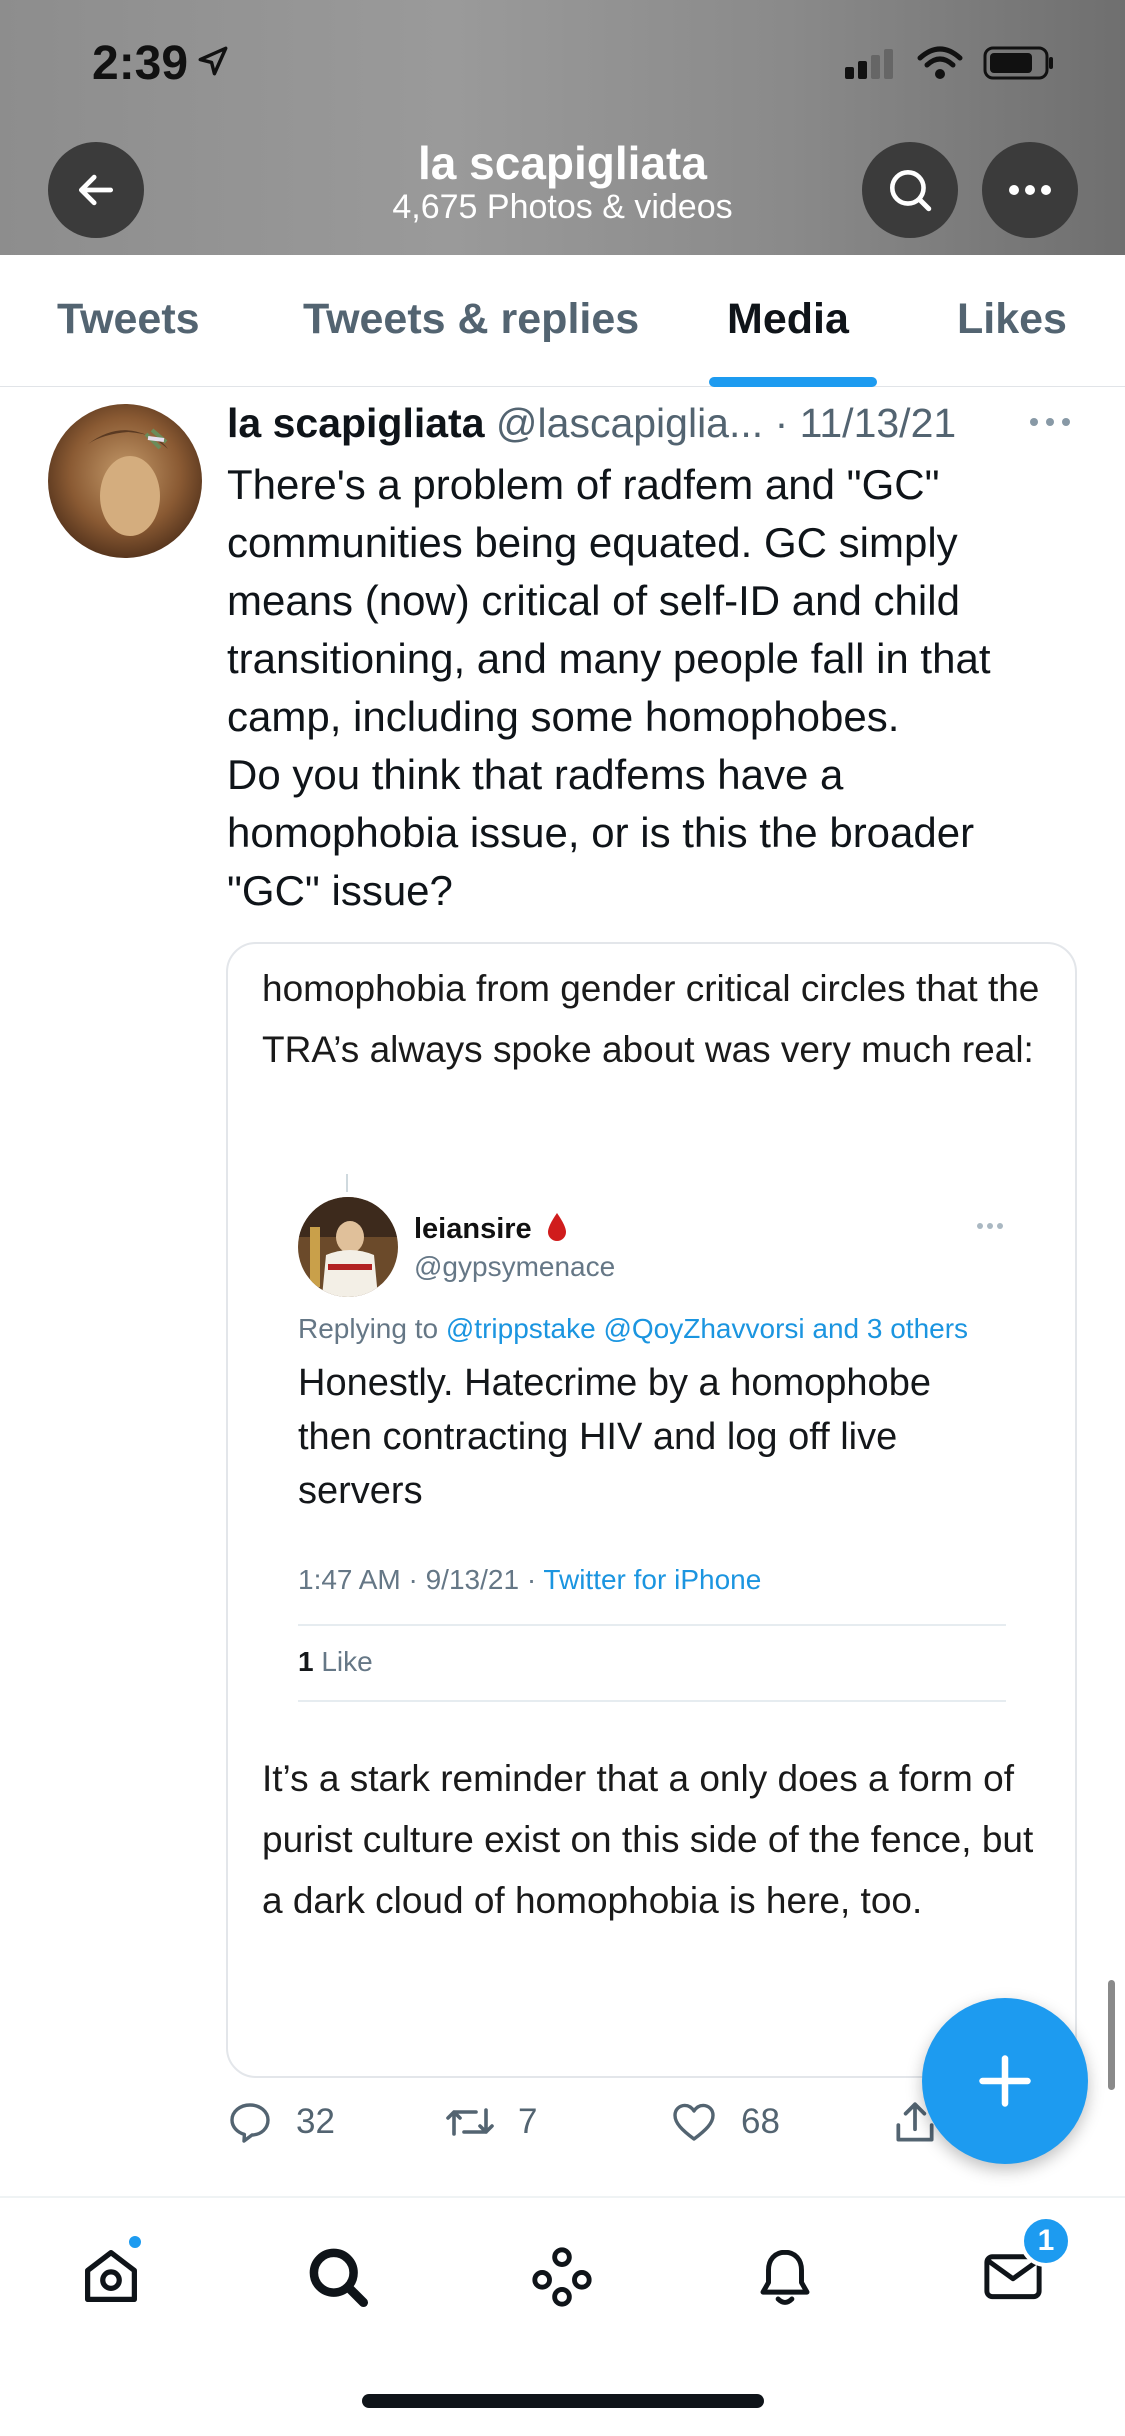  Describe the element at coordinates (421, 1579) in the screenshot. I see `embedded-time: 1:47 AM · 9/13/21 ·` at that location.